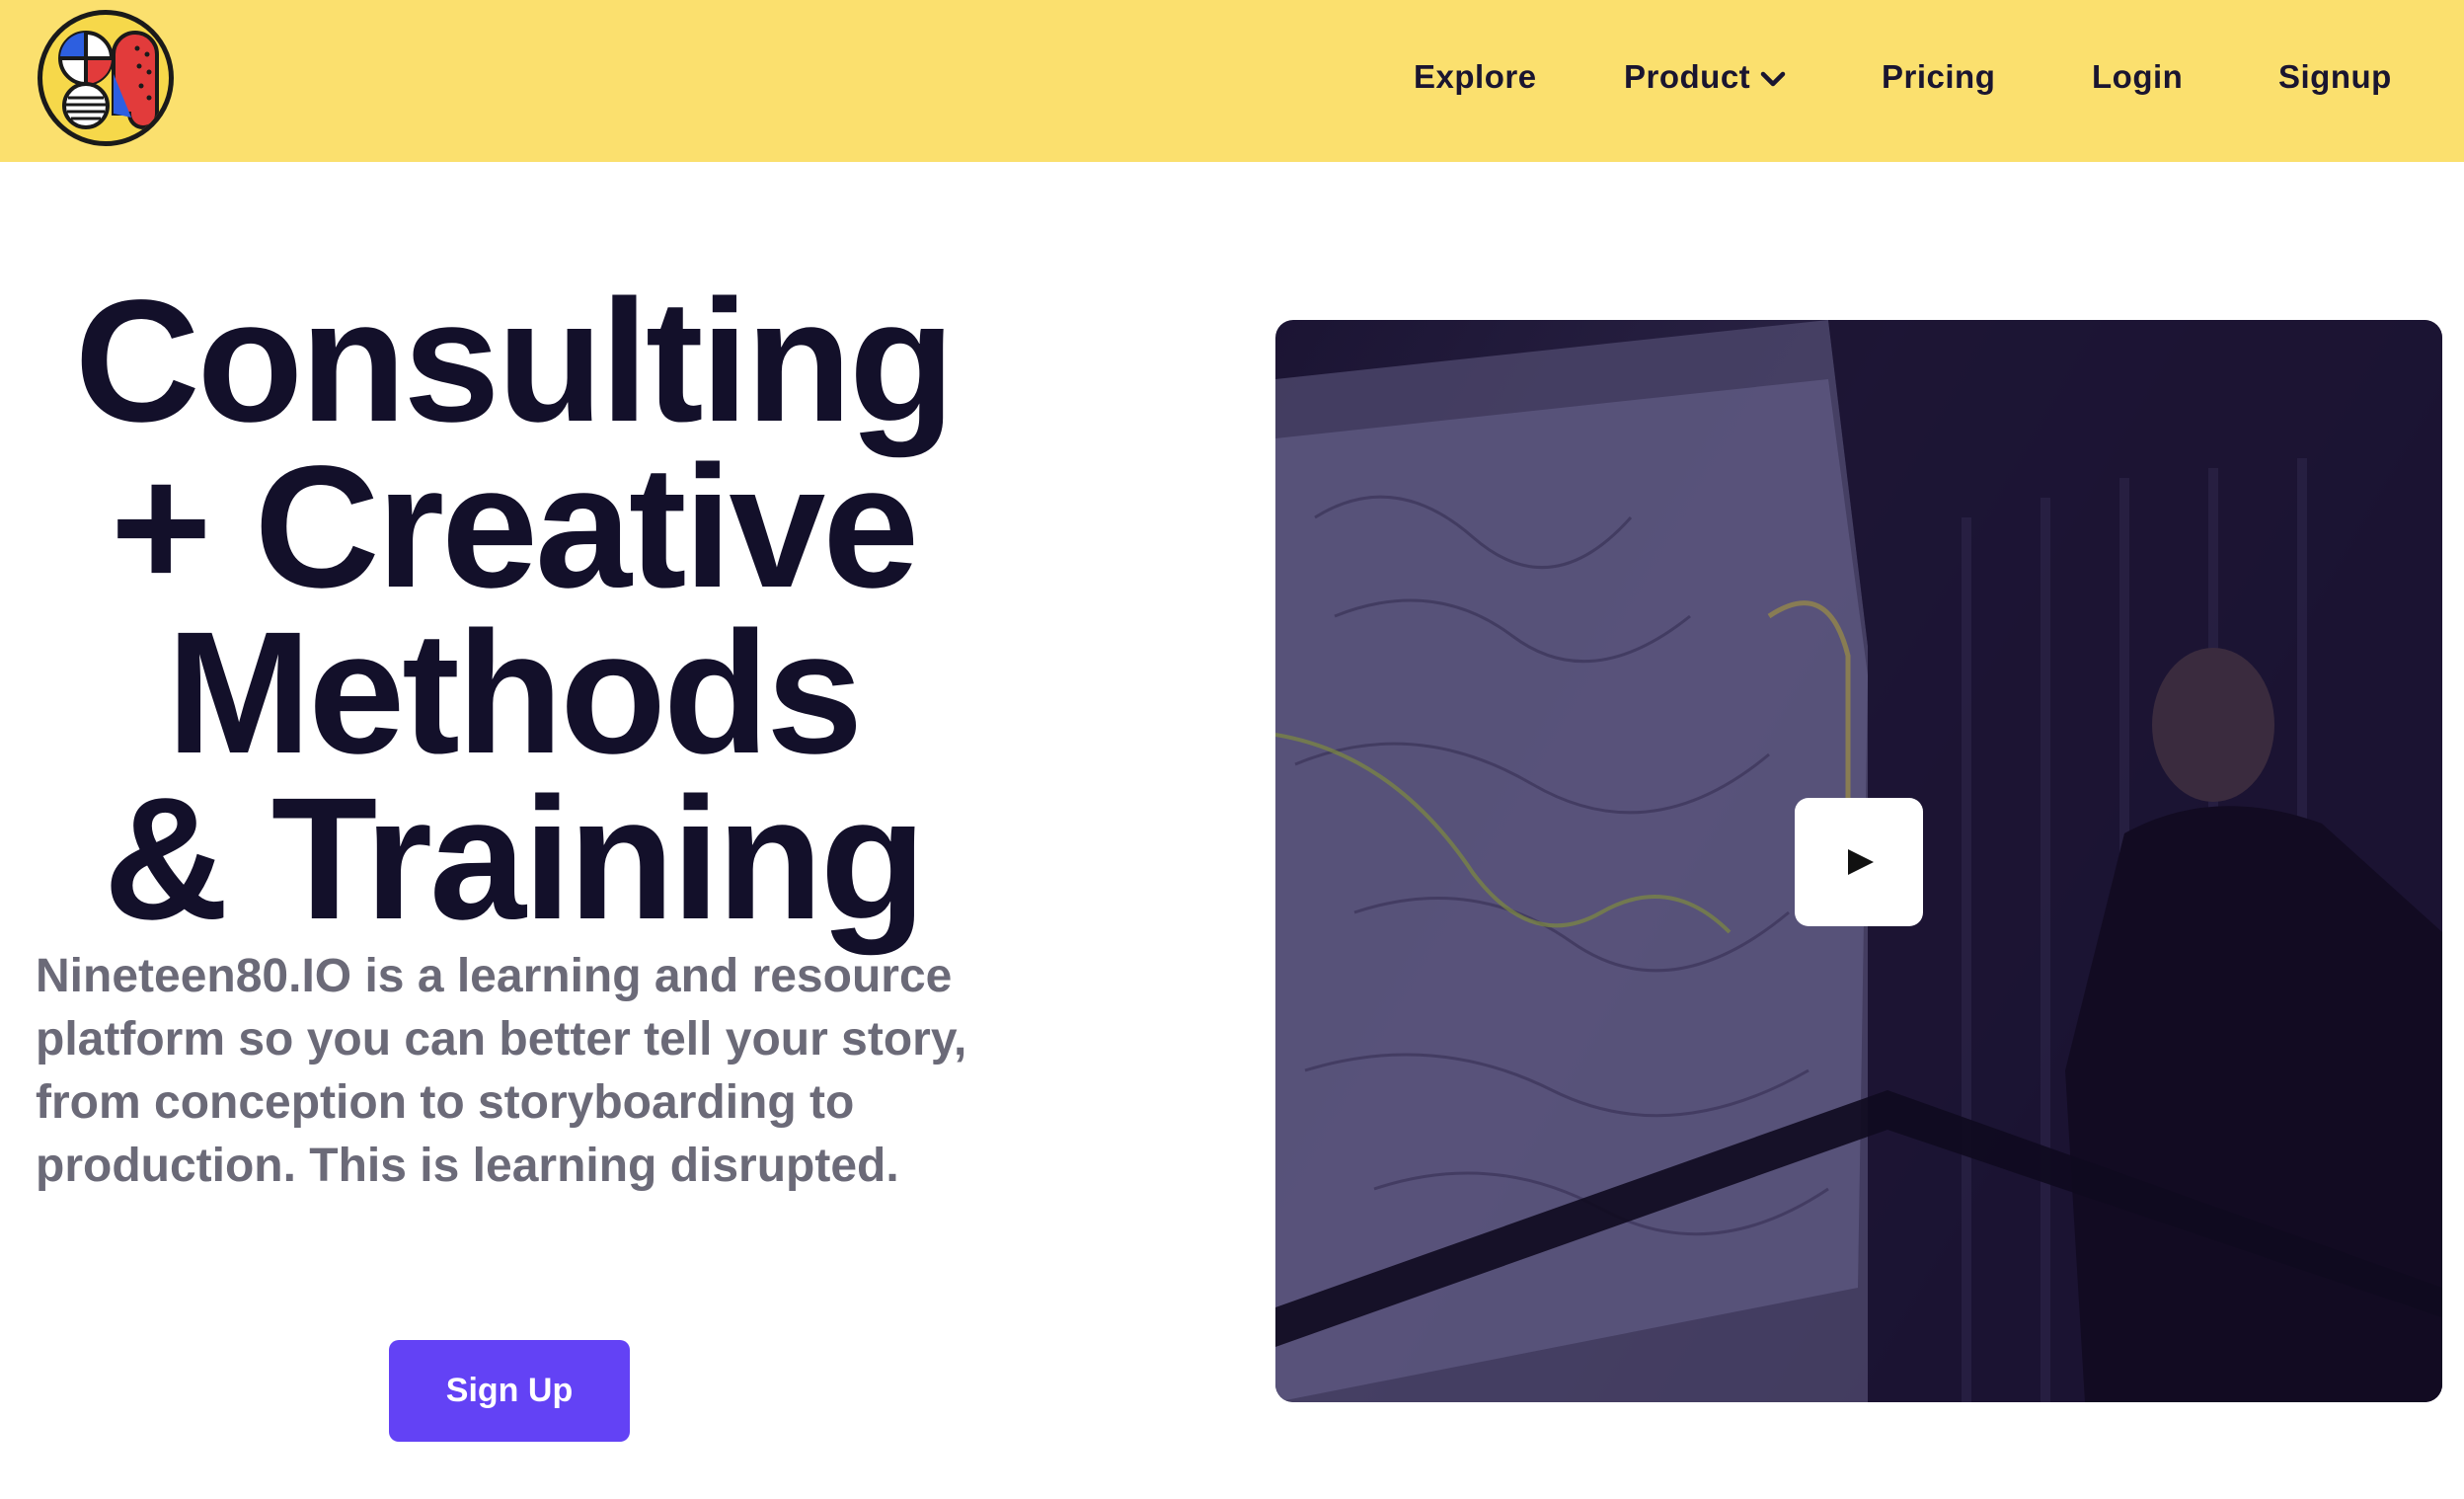 This screenshot has height=1499, width=2464. What do you see at coordinates (515, 361) in the screenshot?
I see `headline-line: Consulting` at bounding box center [515, 361].